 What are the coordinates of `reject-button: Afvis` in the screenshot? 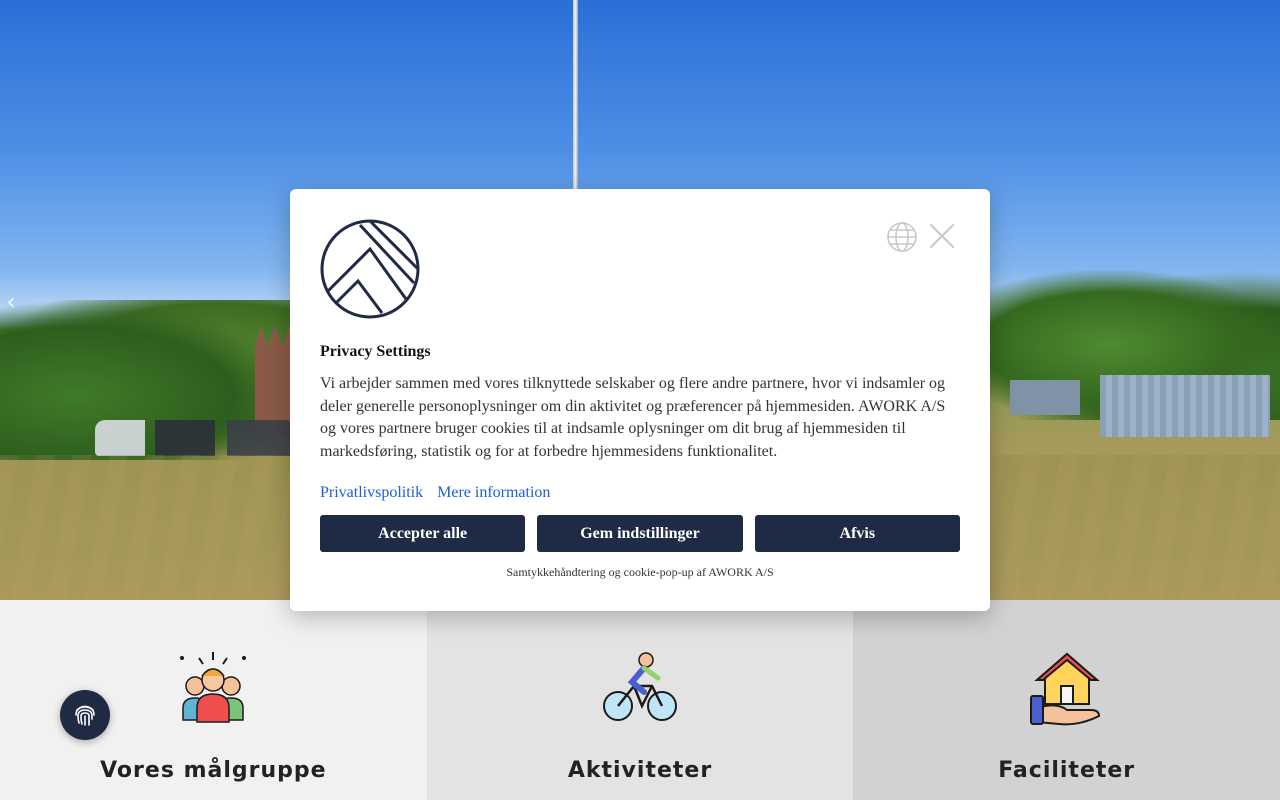 It's located at (857, 533).